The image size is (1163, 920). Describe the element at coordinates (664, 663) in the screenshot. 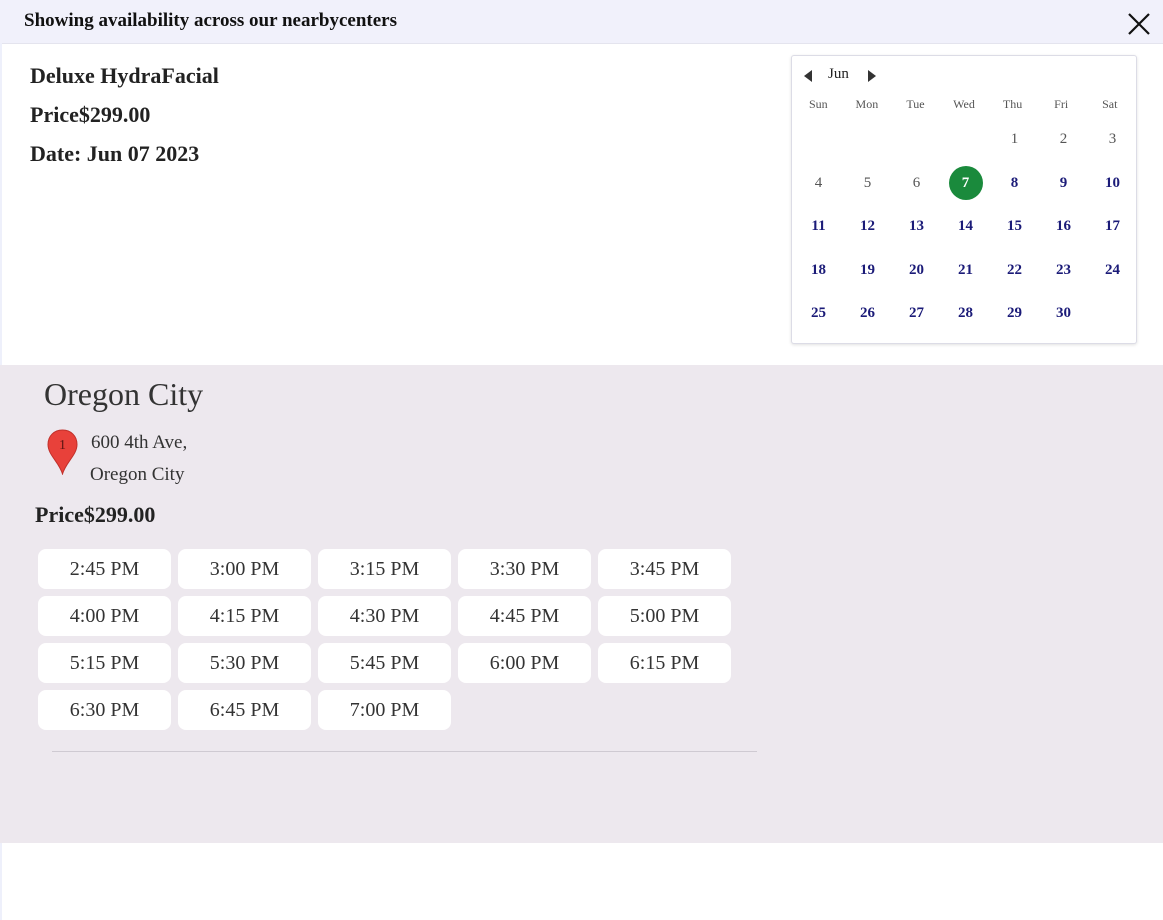

I see `time-slot-button: 6:15 PM` at that location.